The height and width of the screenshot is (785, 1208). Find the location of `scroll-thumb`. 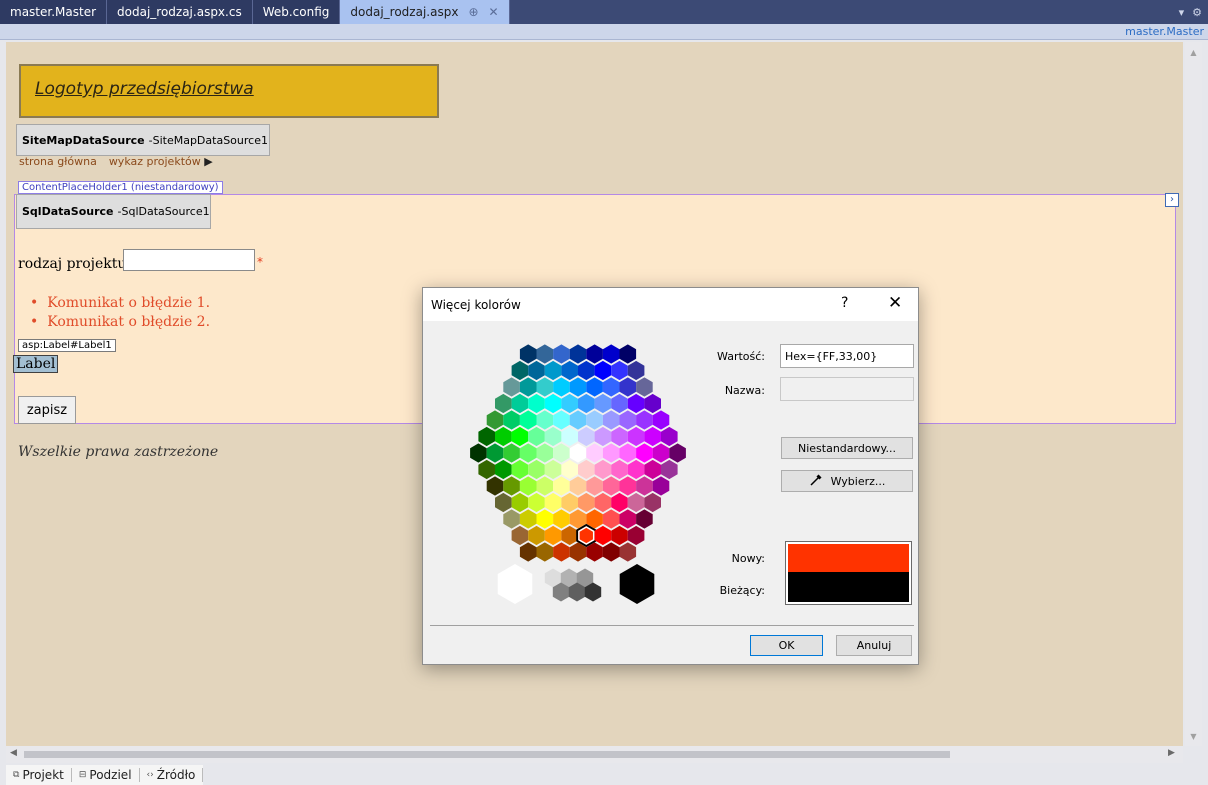

scroll-thumb is located at coordinates (487, 754).